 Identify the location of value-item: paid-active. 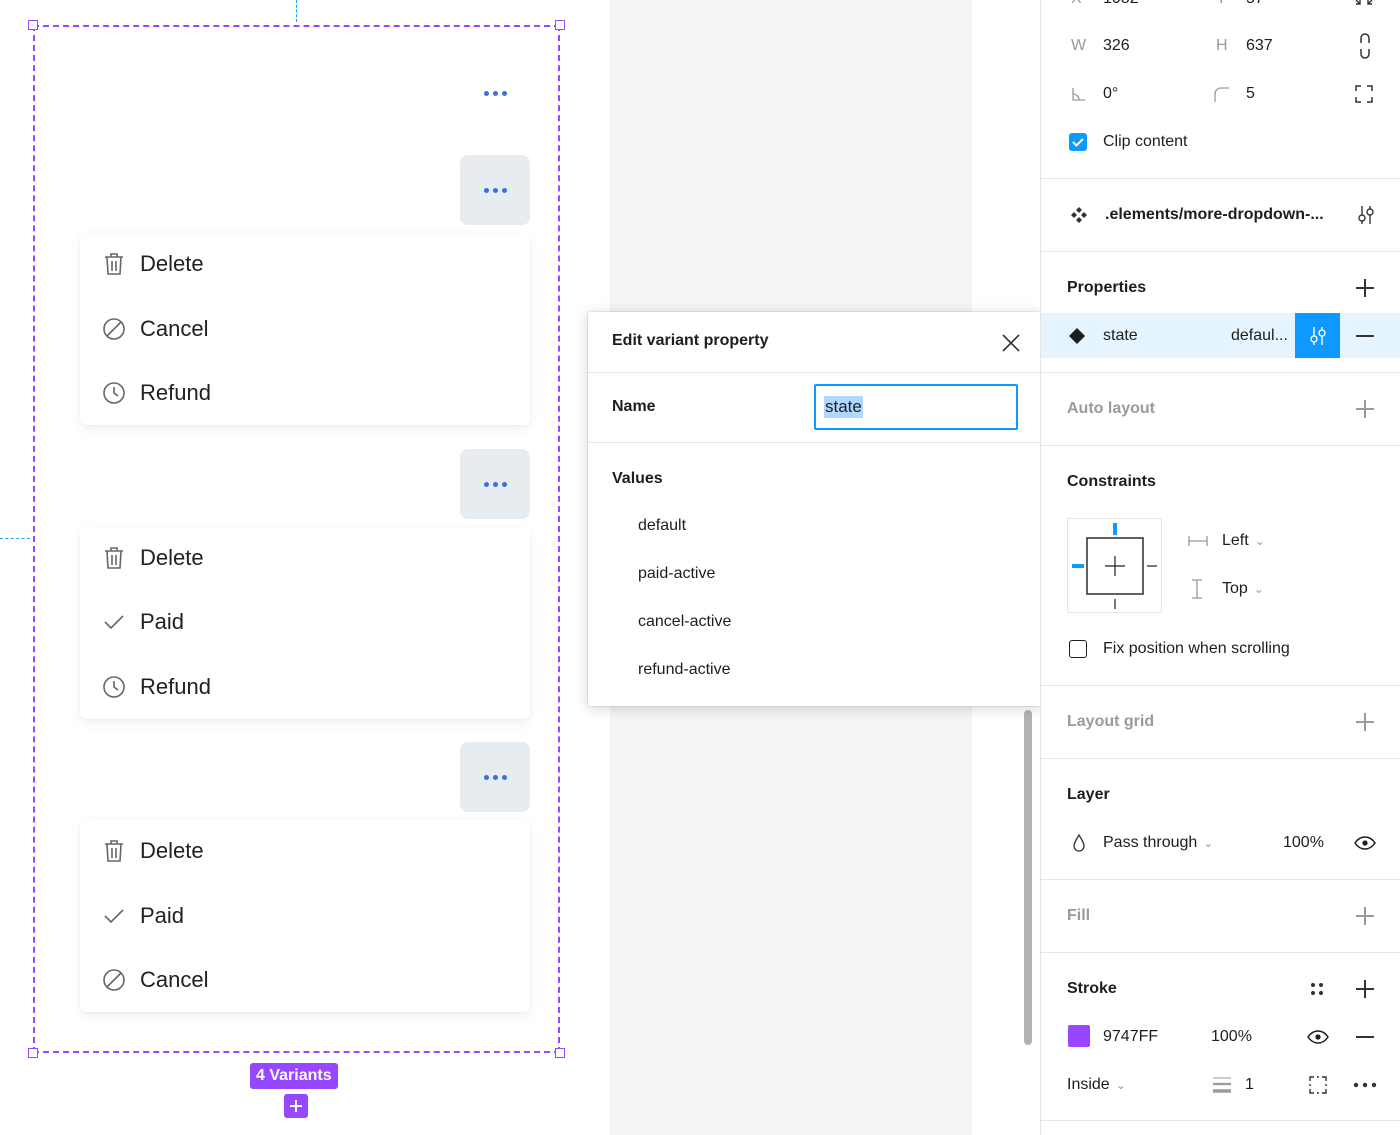
(676, 574).